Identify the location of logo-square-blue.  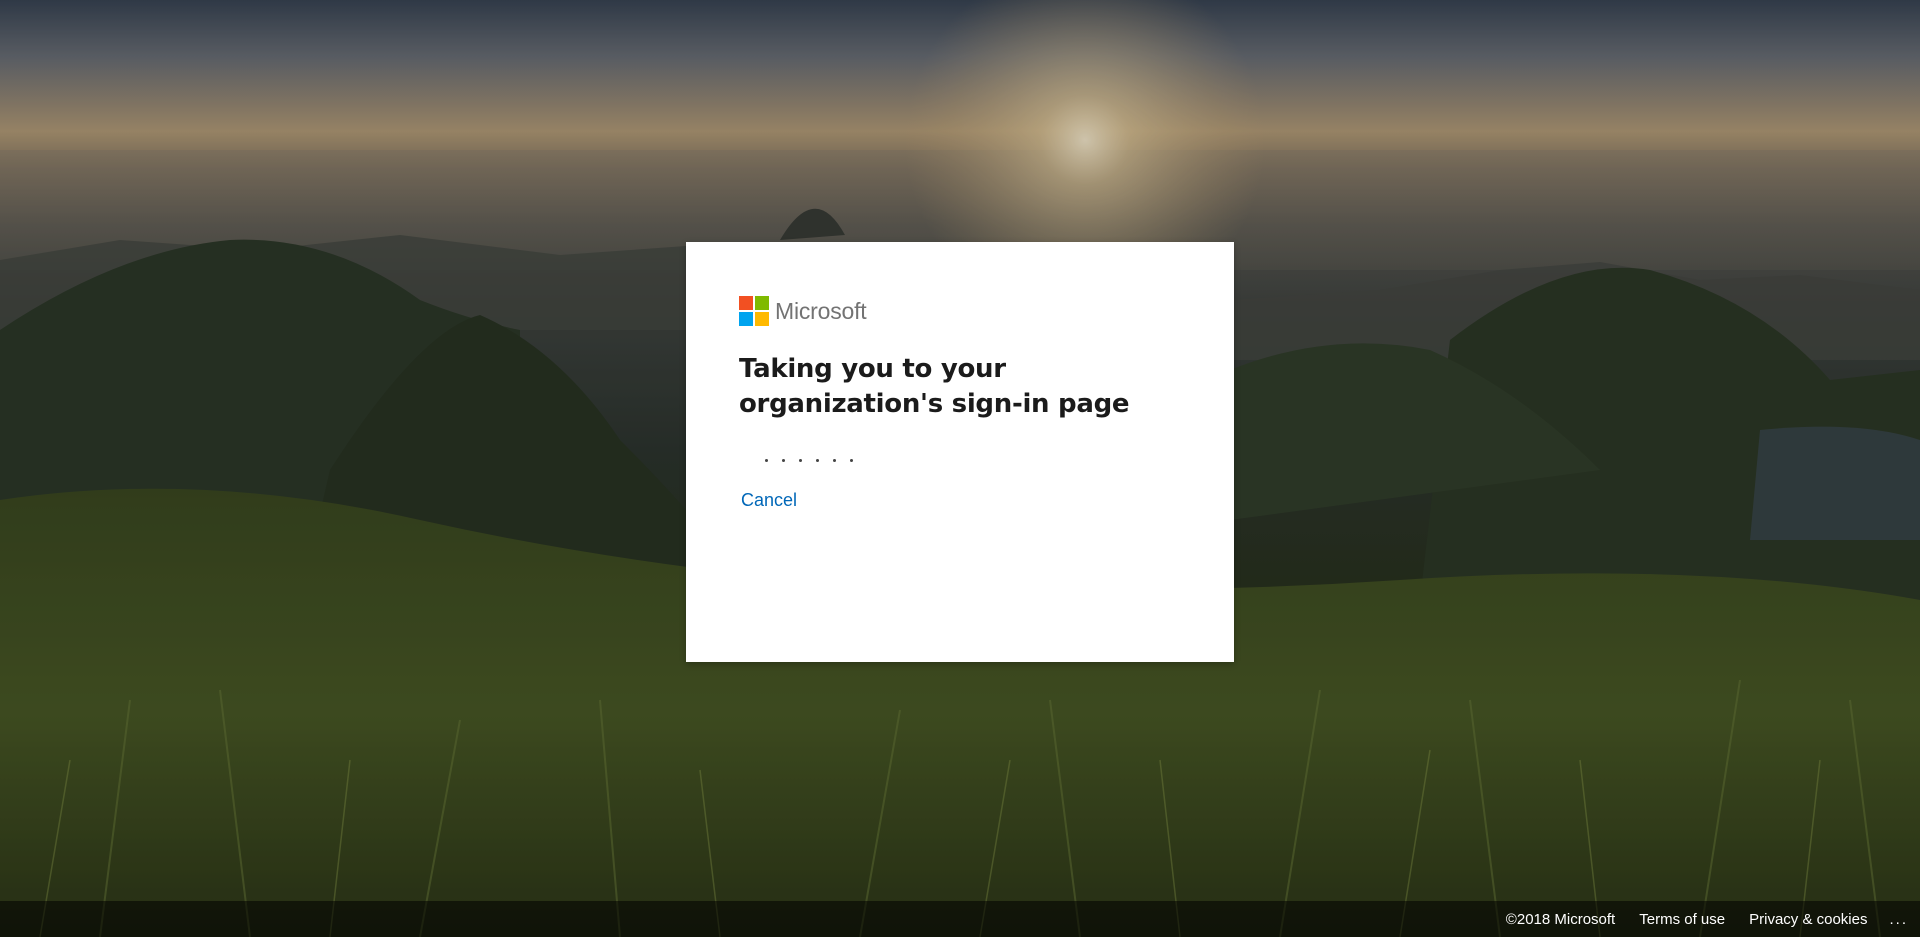
(746, 319).